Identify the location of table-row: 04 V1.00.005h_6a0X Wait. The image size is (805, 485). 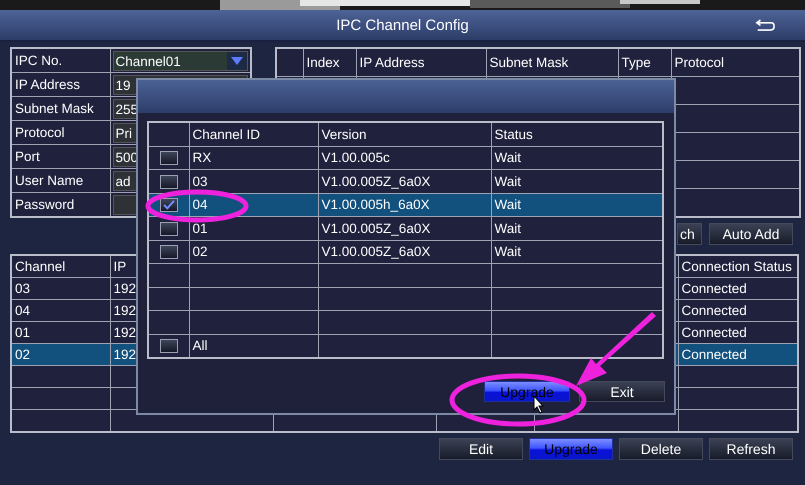
(405, 204).